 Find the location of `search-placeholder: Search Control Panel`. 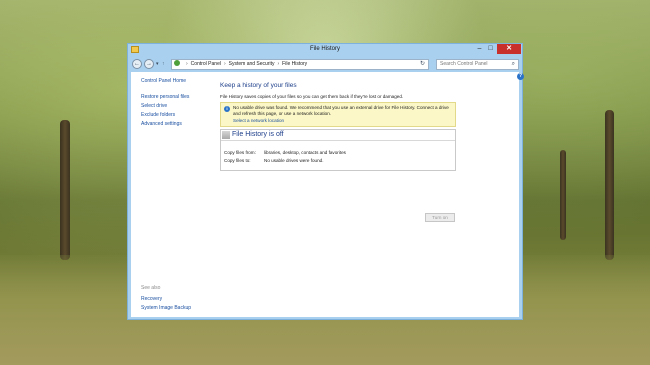

search-placeholder: Search Control Panel is located at coordinates (464, 64).